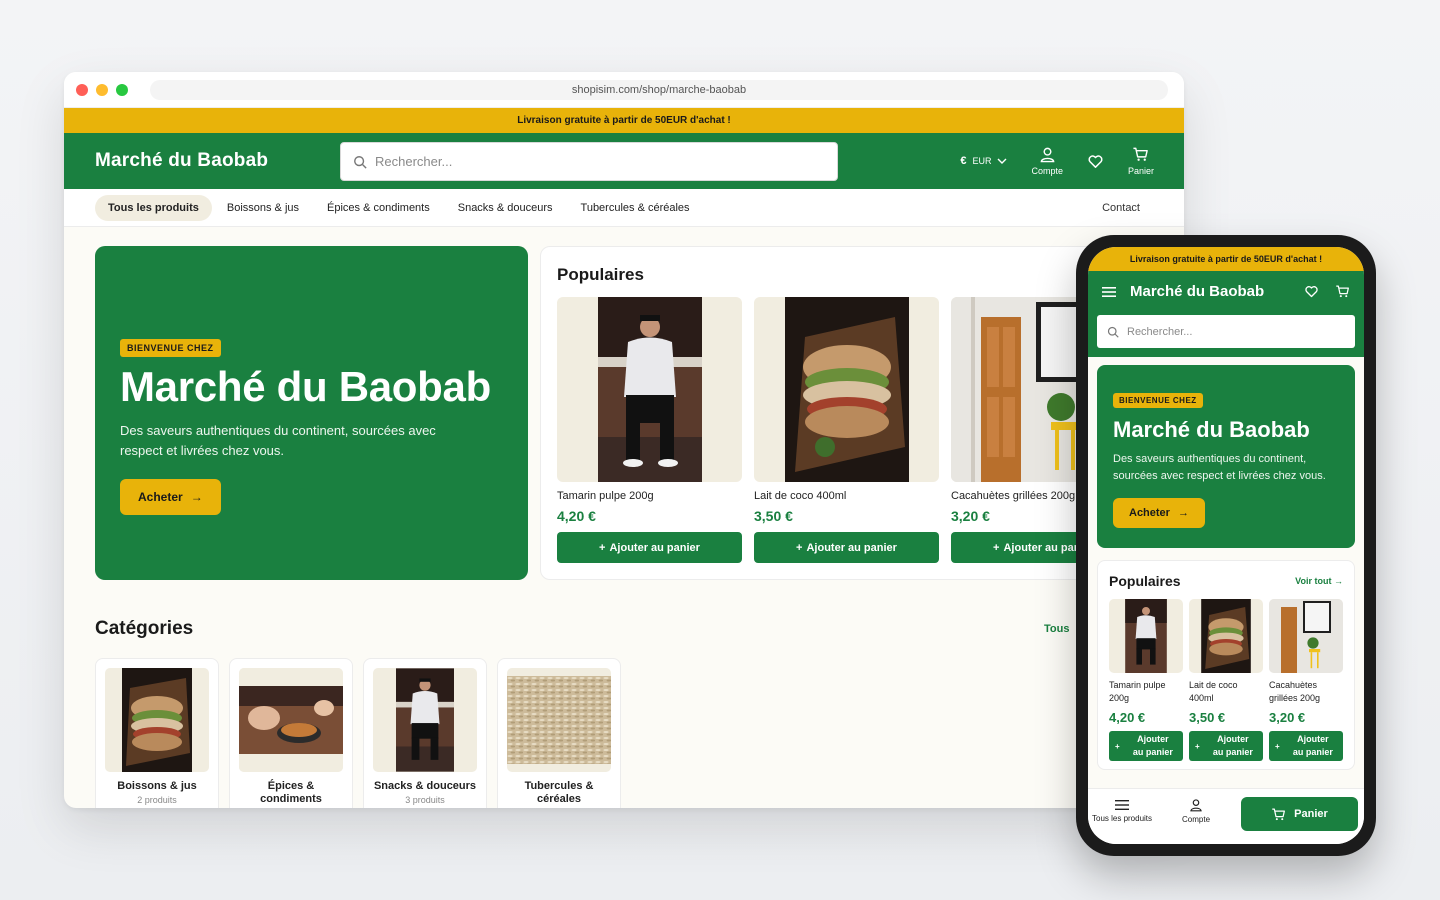 This screenshot has width=1440, height=900. I want to click on address-bar: shopisim.com/shop/marche-baobab, so click(659, 90).